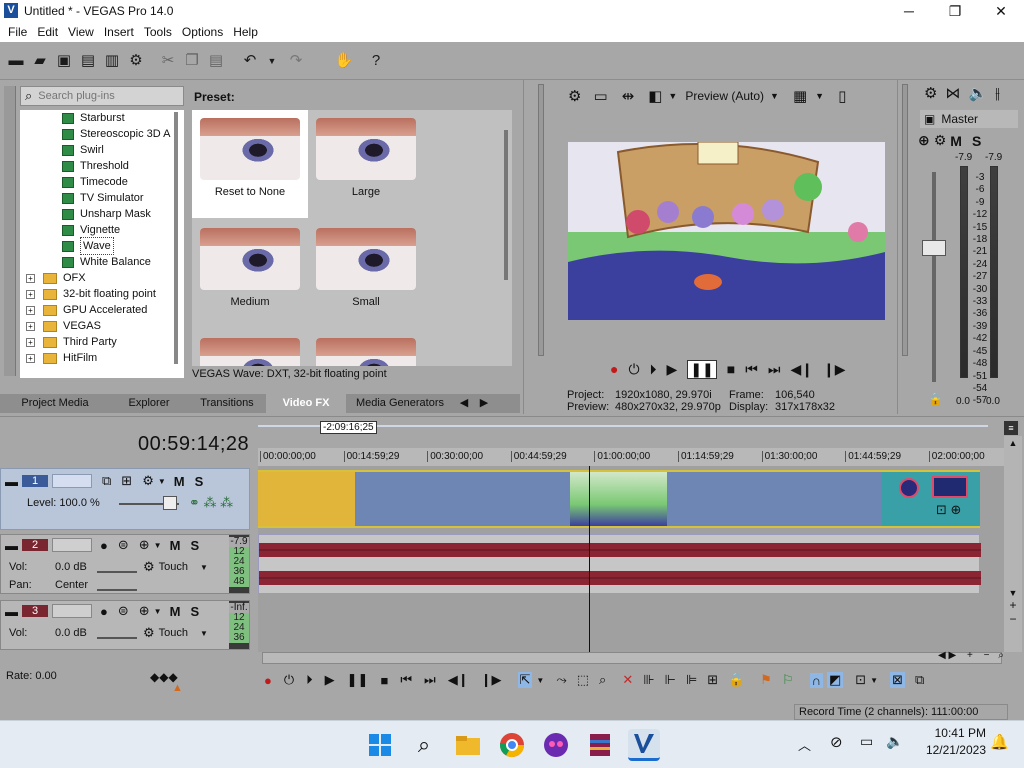  Describe the element at coordinates (199, 481) in the screenshot. I see `track-solo: S` at that location.